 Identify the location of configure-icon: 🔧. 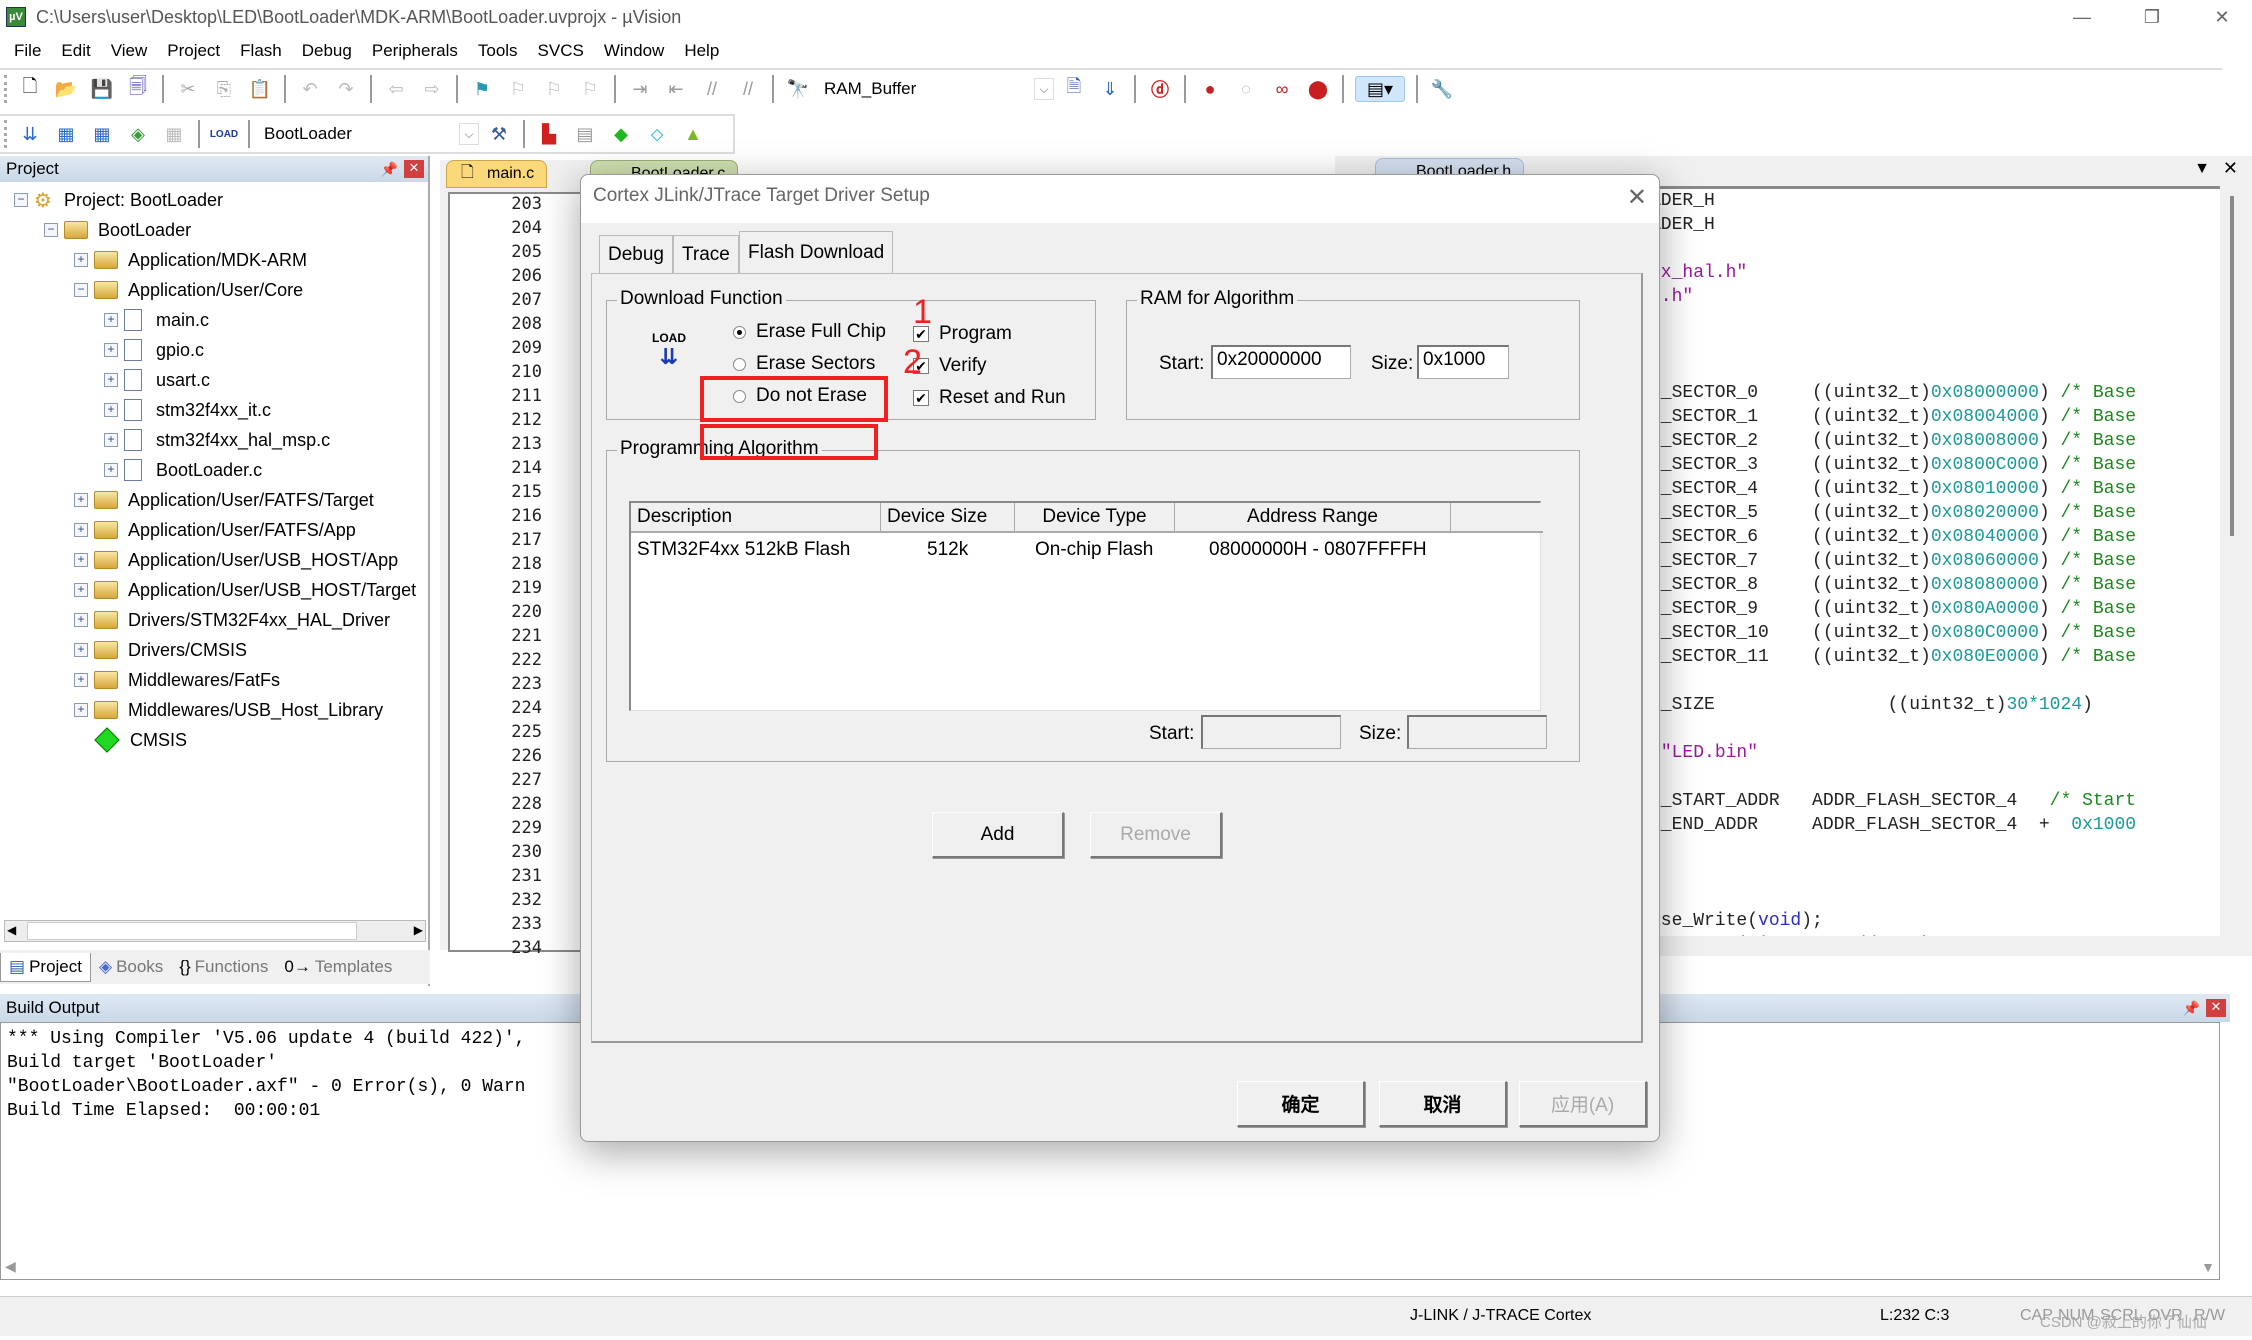
(1442, 89).